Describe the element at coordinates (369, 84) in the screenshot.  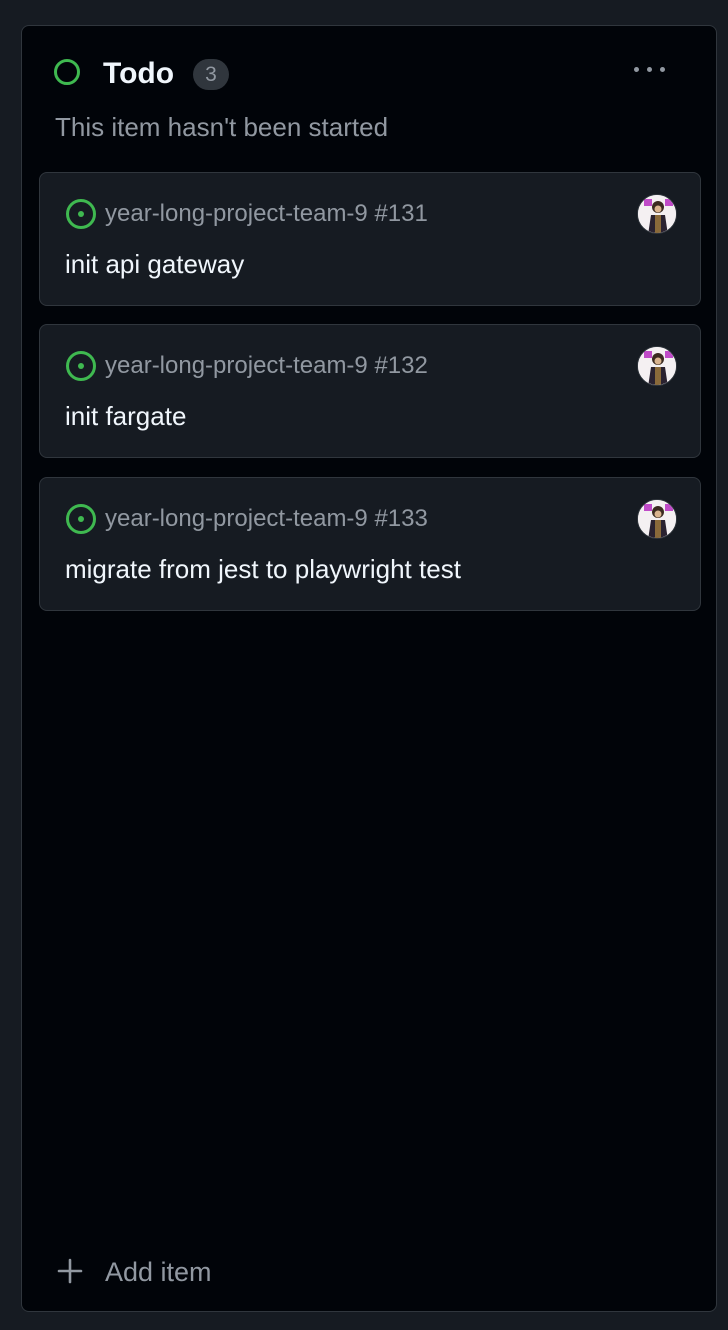
I see `column-header: Todo 3 This item hasn't been started` at that location.